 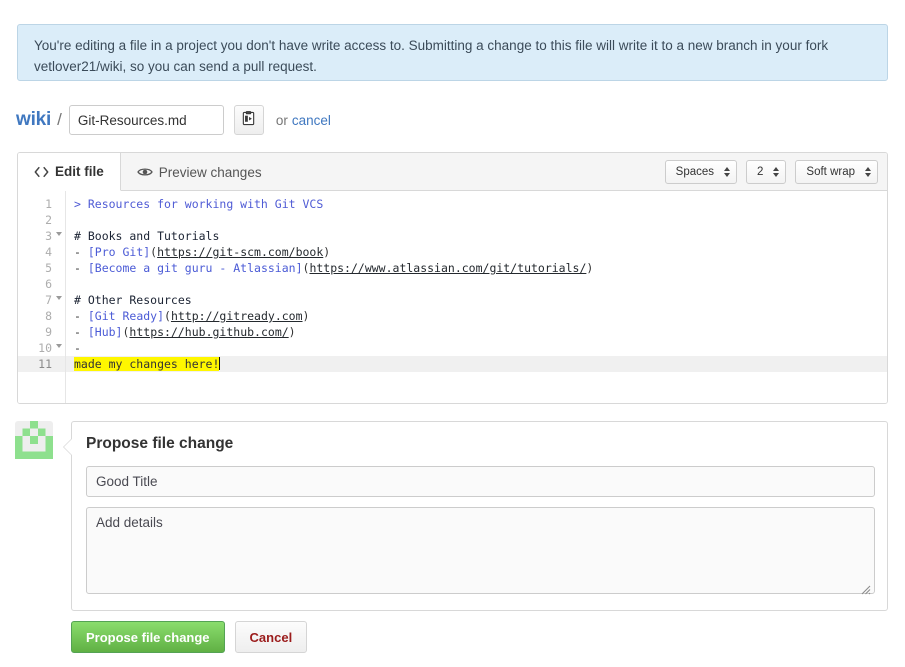 What do you see at coordinates (476, 204) in the screenshot?
I see `code-line: > Resources for working with Git VCS` at bounding box center [476, 204].